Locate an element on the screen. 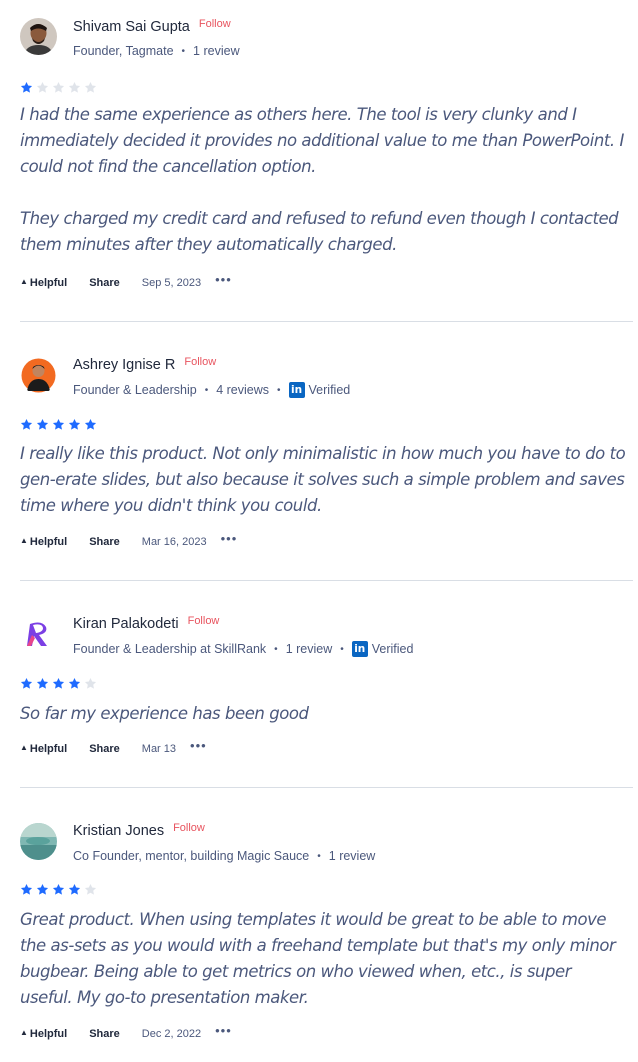 The height and width of the screenshot is (1062, 638). review-date: Mar 16, 2023 is located at coordinates (174, 541).